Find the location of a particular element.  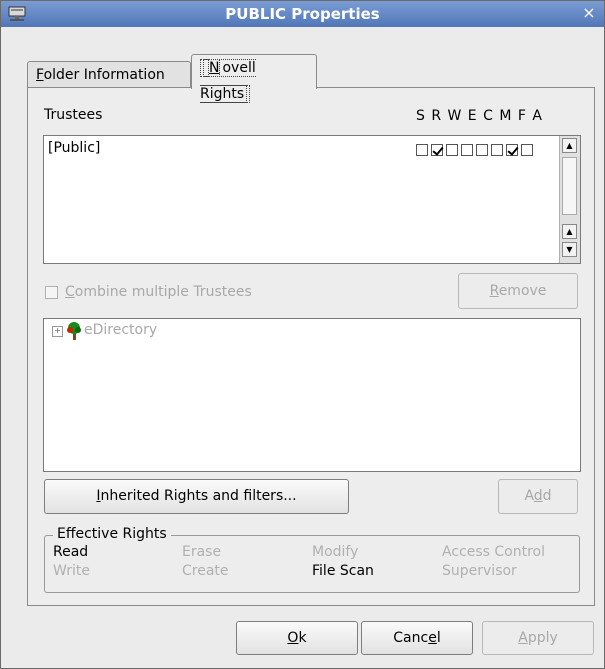

tree-icon is located at coordinates (74, 331).